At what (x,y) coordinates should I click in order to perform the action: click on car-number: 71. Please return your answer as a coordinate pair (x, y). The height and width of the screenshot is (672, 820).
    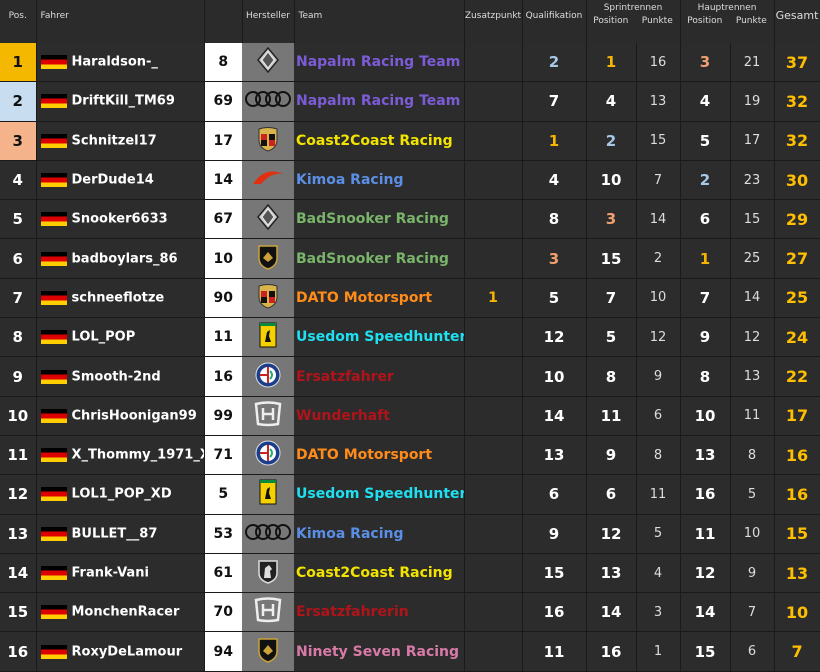
    Looking at the image, I should click on (223, 455).